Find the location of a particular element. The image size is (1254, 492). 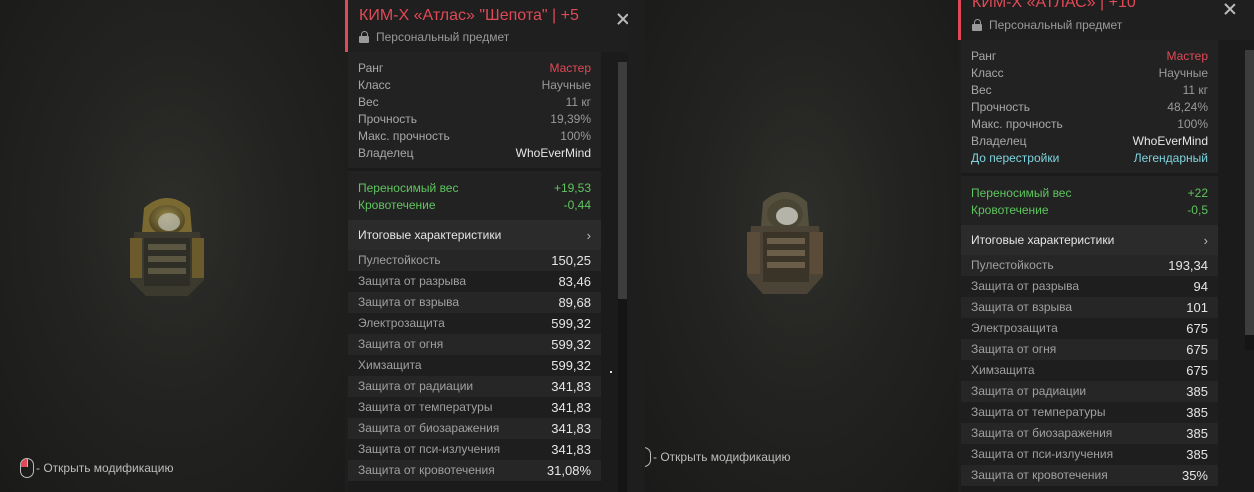

stat-row: Химзащита 675 is located at coordinates (1089, 370).